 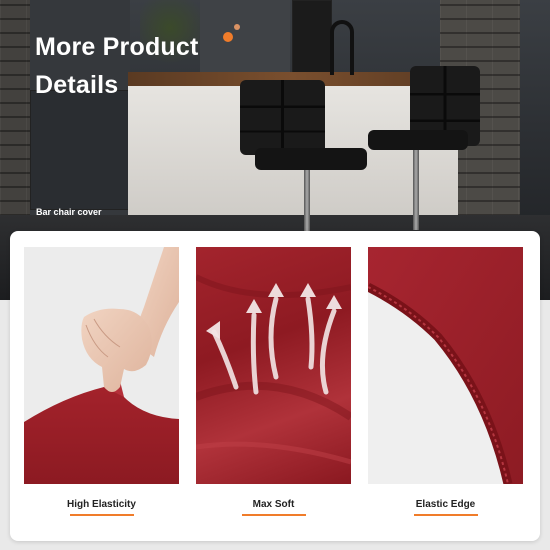 I want to click on feature-label-elastic-edge: Elastic Edge, so click(x=445, y=504).